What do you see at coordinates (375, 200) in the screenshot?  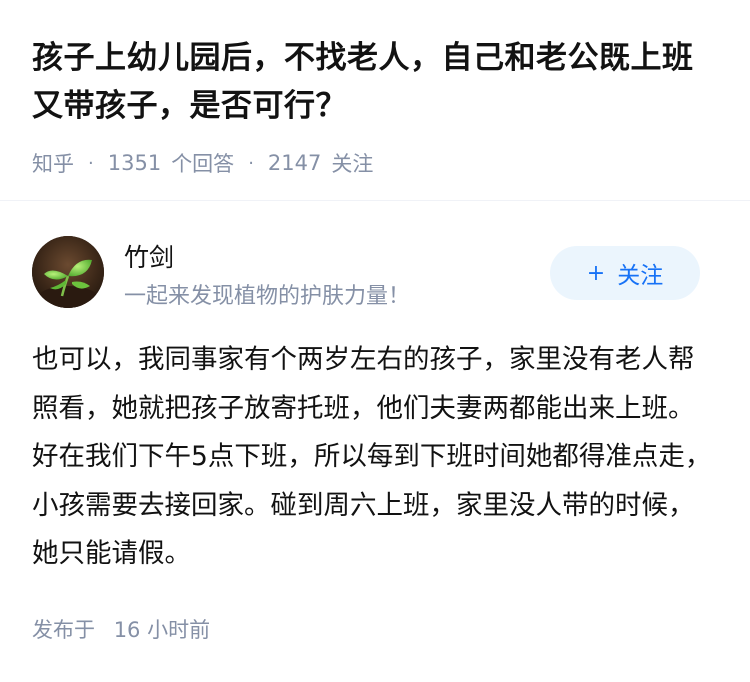 I see `section-divider` at bounding box center [375, 200].